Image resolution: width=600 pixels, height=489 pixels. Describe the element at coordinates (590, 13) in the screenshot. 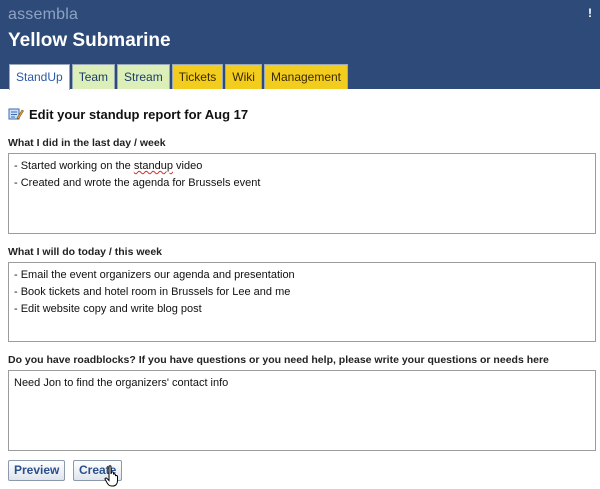

I see `header-corner-mark: !` at that location.